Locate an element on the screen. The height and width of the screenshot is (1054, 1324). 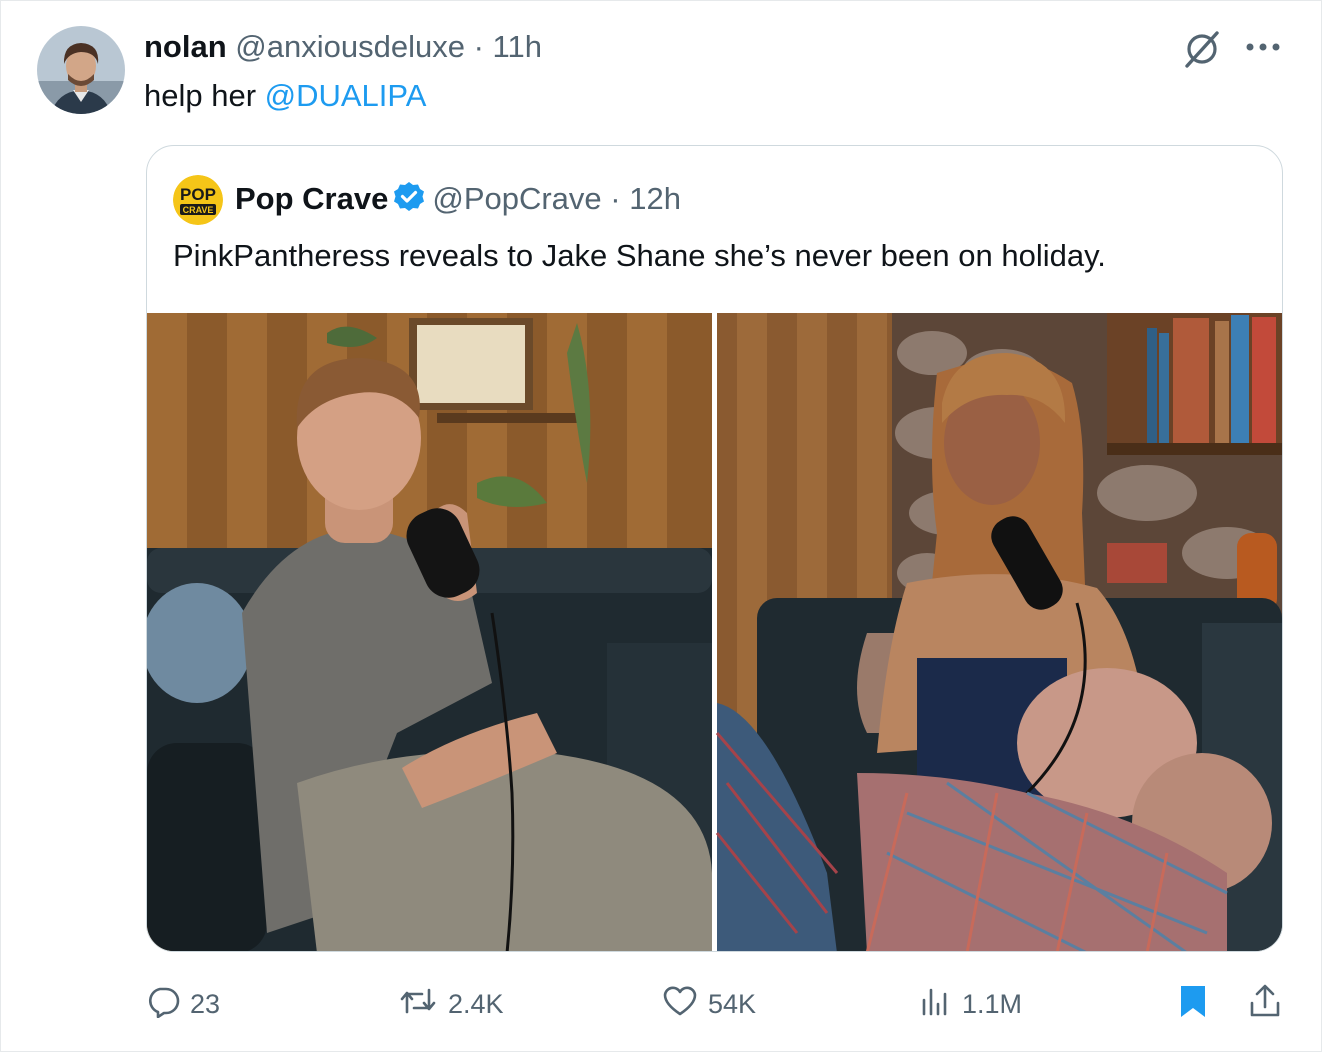
views-count: 1.1M is located at coordinates (992, 1003).